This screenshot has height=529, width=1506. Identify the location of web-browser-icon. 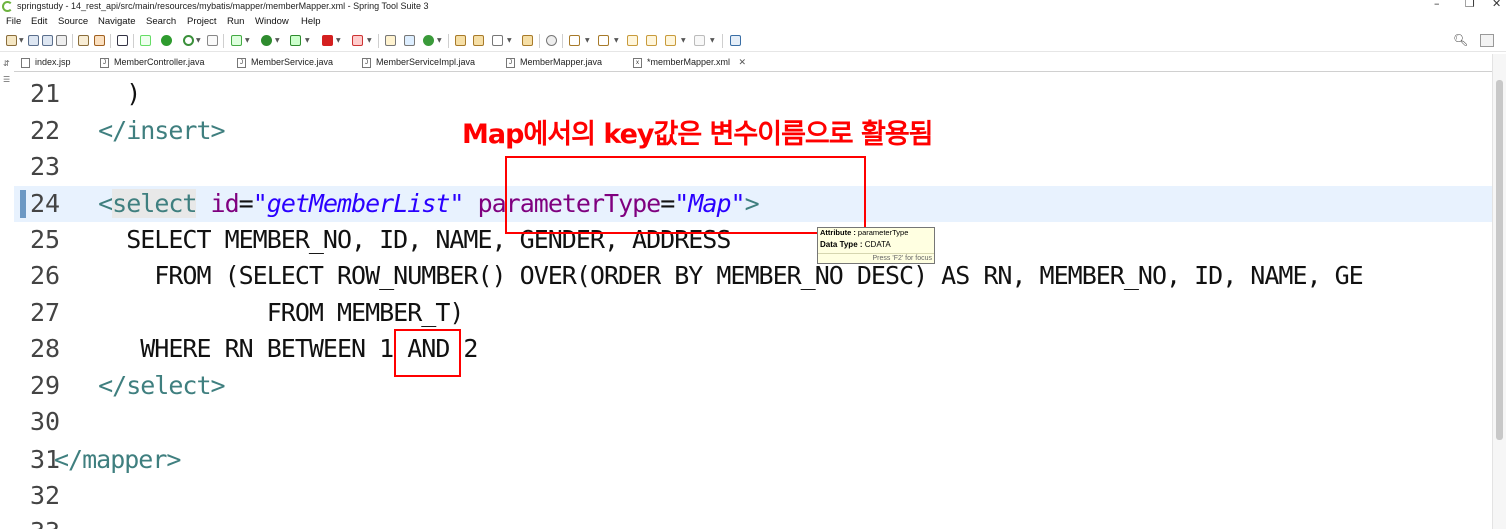
(551, 40).